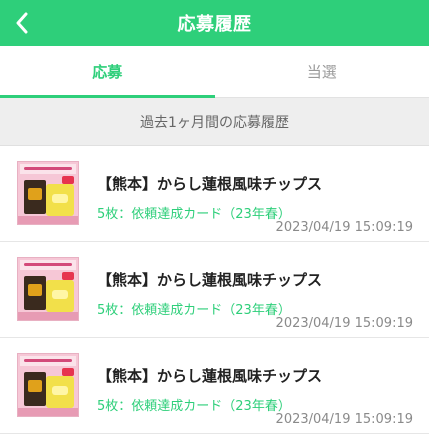  I want to click on back-button, so click(22, 23).